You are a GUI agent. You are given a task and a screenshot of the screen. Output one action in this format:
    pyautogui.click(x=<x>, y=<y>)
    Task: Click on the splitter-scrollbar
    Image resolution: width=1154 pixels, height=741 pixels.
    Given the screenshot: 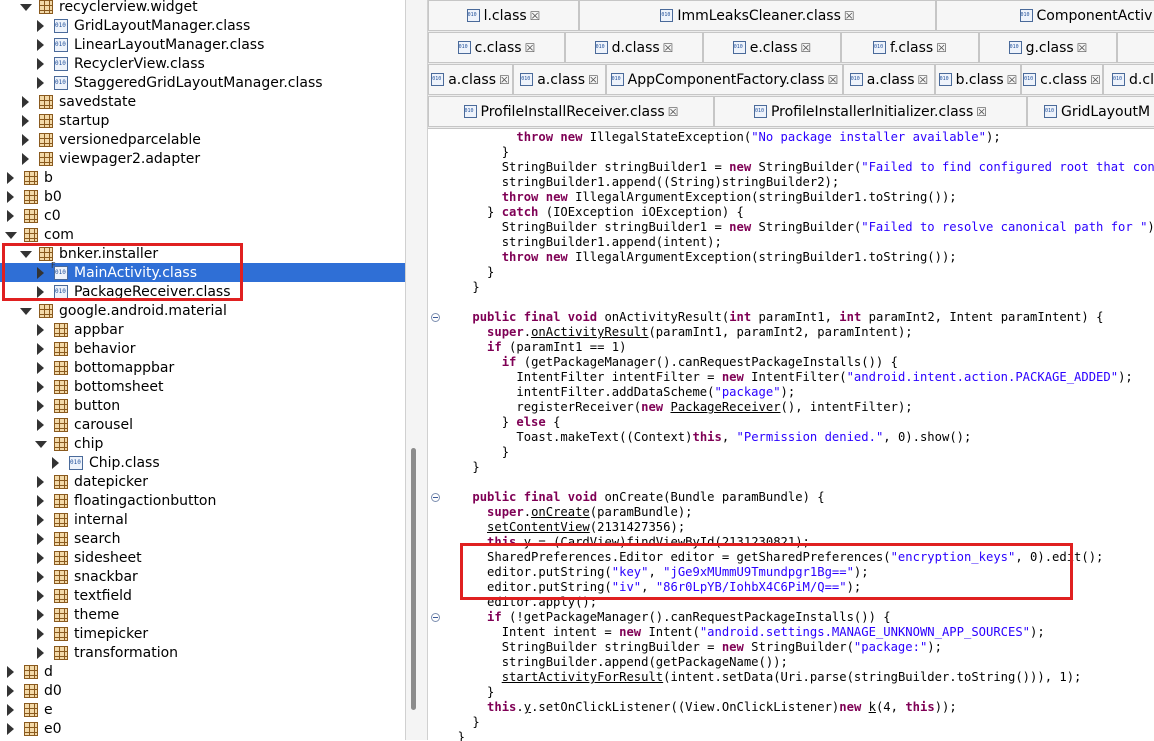 What is the action you would take?
    pyautogui.click(x=416, y=370)
    